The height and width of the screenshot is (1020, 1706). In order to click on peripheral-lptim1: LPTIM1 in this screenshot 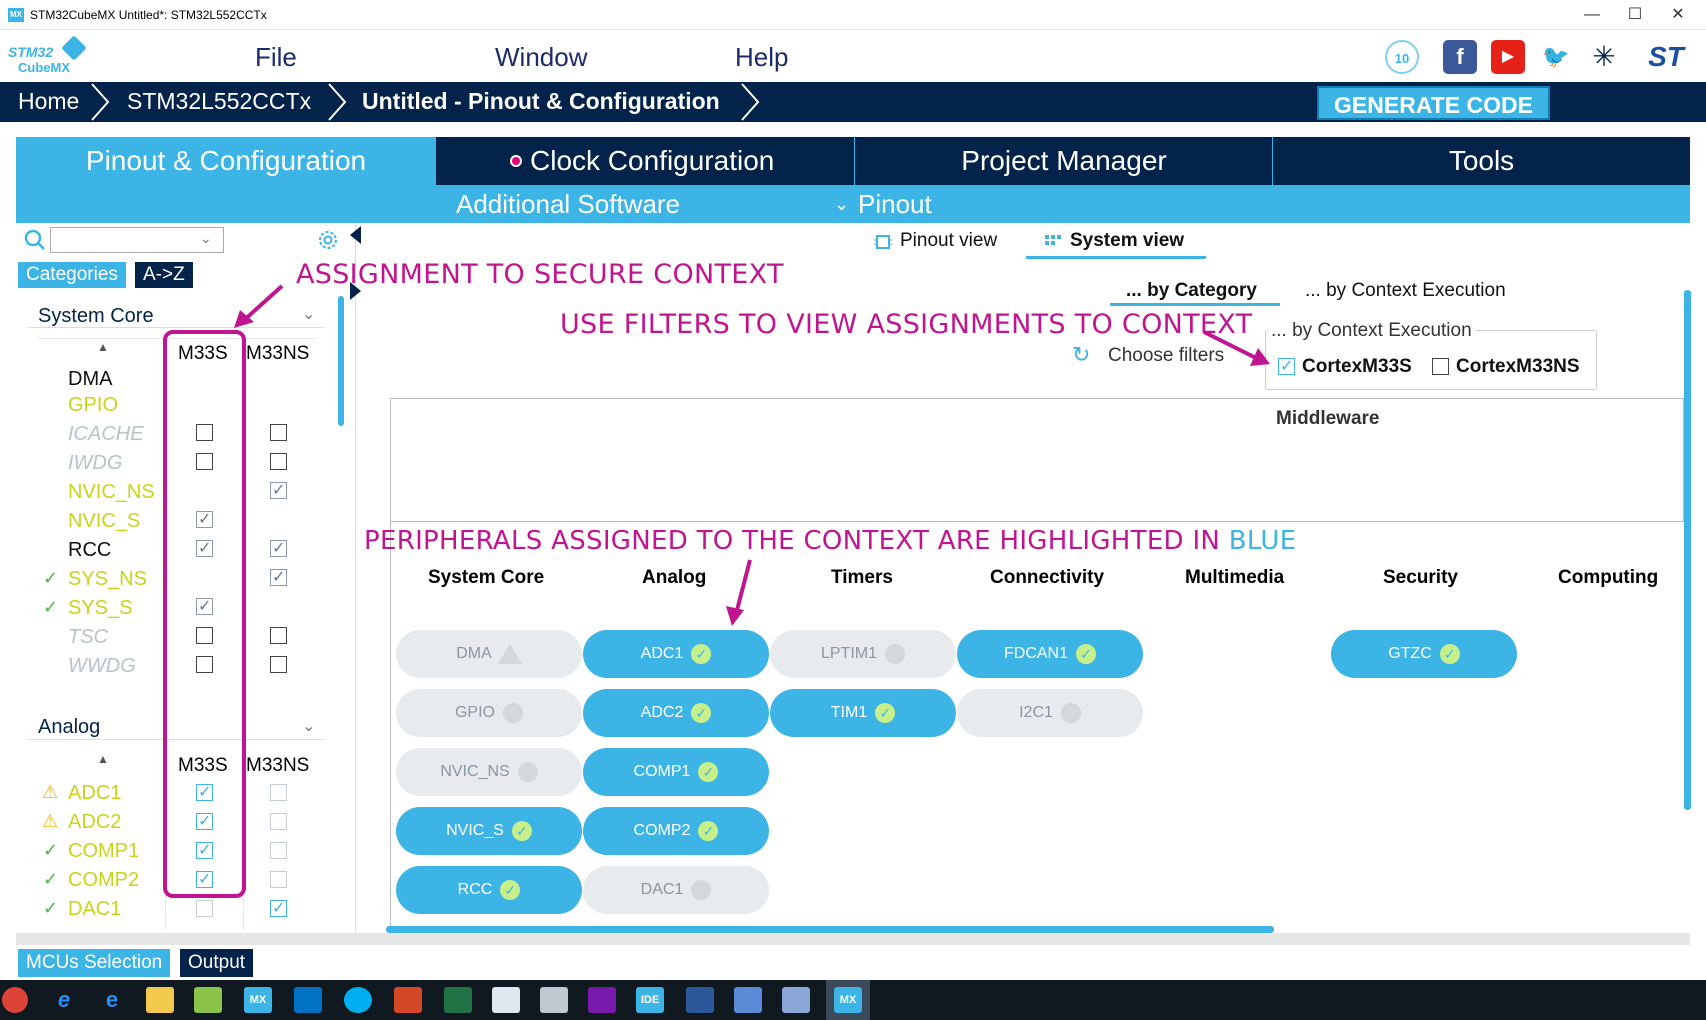, I will do `click(863, 654)`.